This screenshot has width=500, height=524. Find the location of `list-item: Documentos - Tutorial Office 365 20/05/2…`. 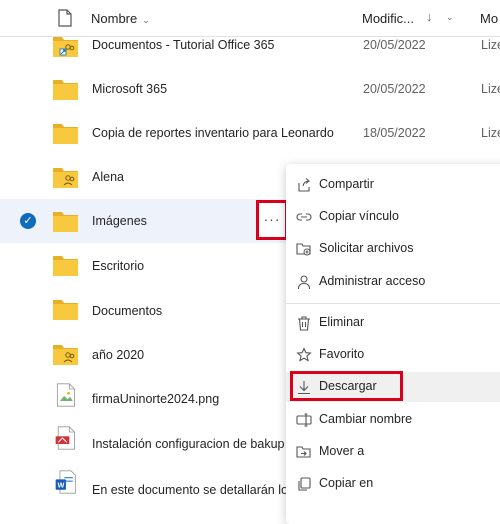

list-item: Documentos - Tutorial Office 365 20/05/2… is located at coordinates (250, 46).